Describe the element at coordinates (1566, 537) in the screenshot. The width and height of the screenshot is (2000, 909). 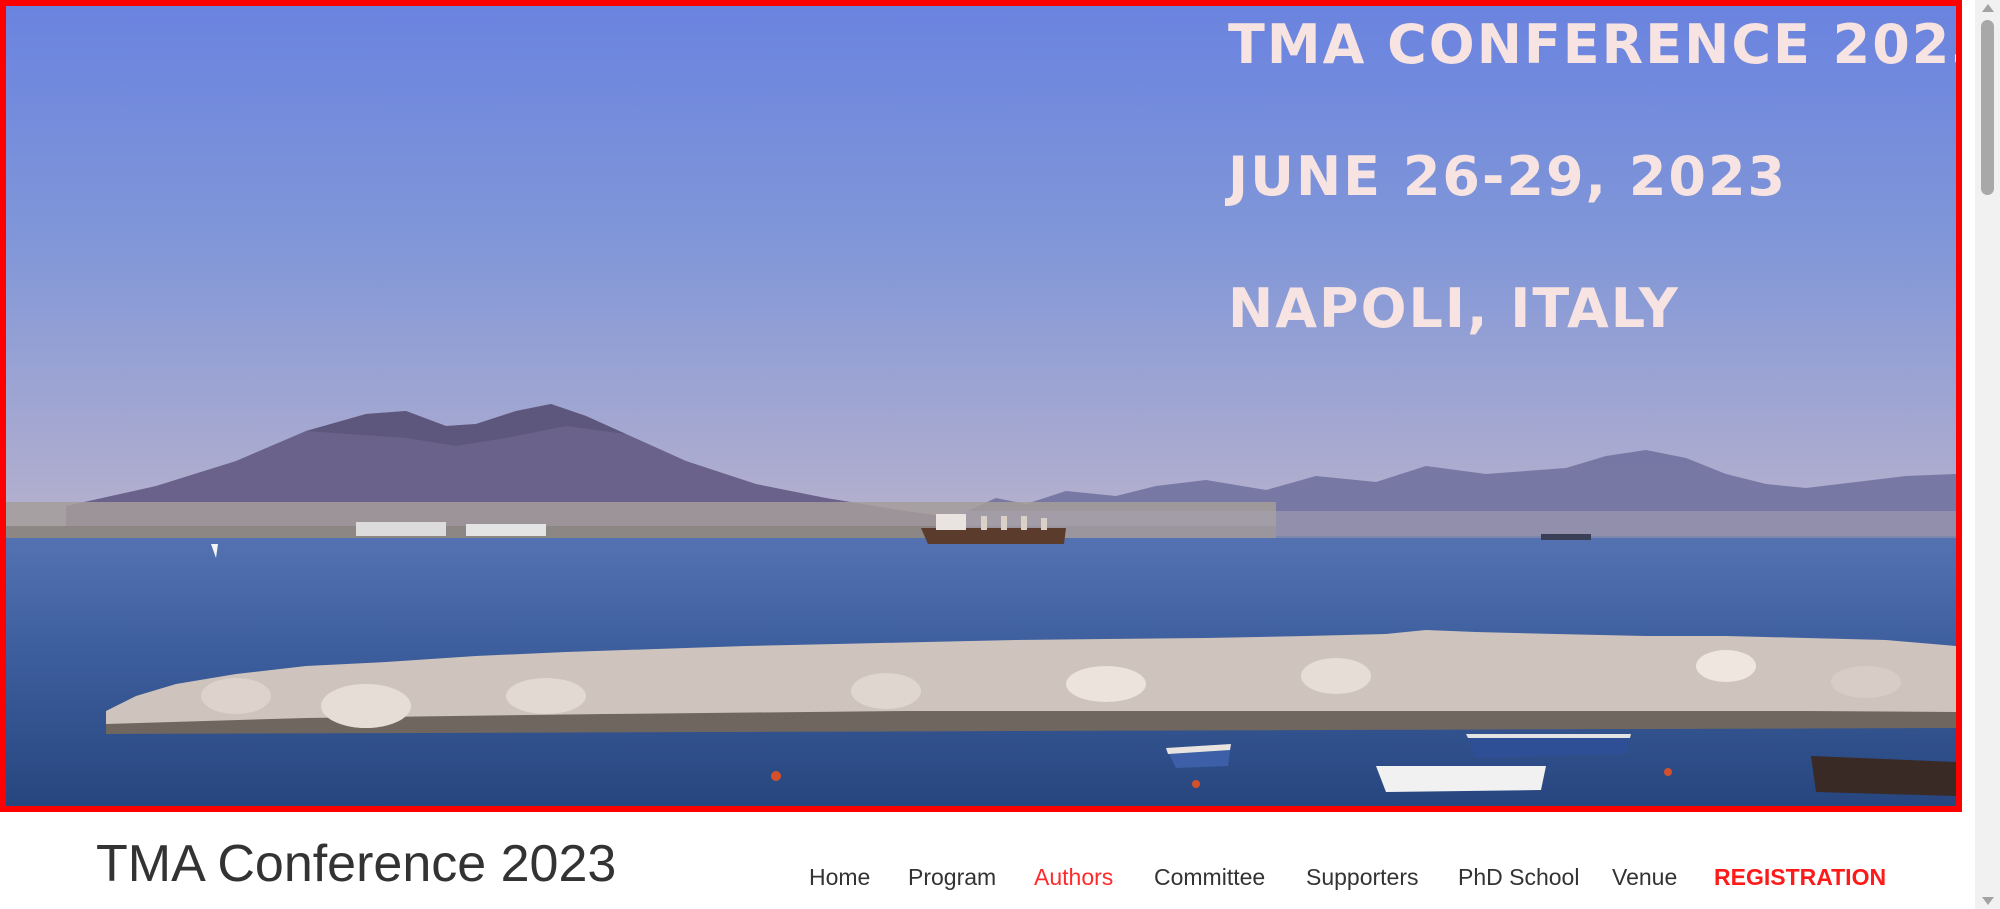
I see `far-boat` at that location.